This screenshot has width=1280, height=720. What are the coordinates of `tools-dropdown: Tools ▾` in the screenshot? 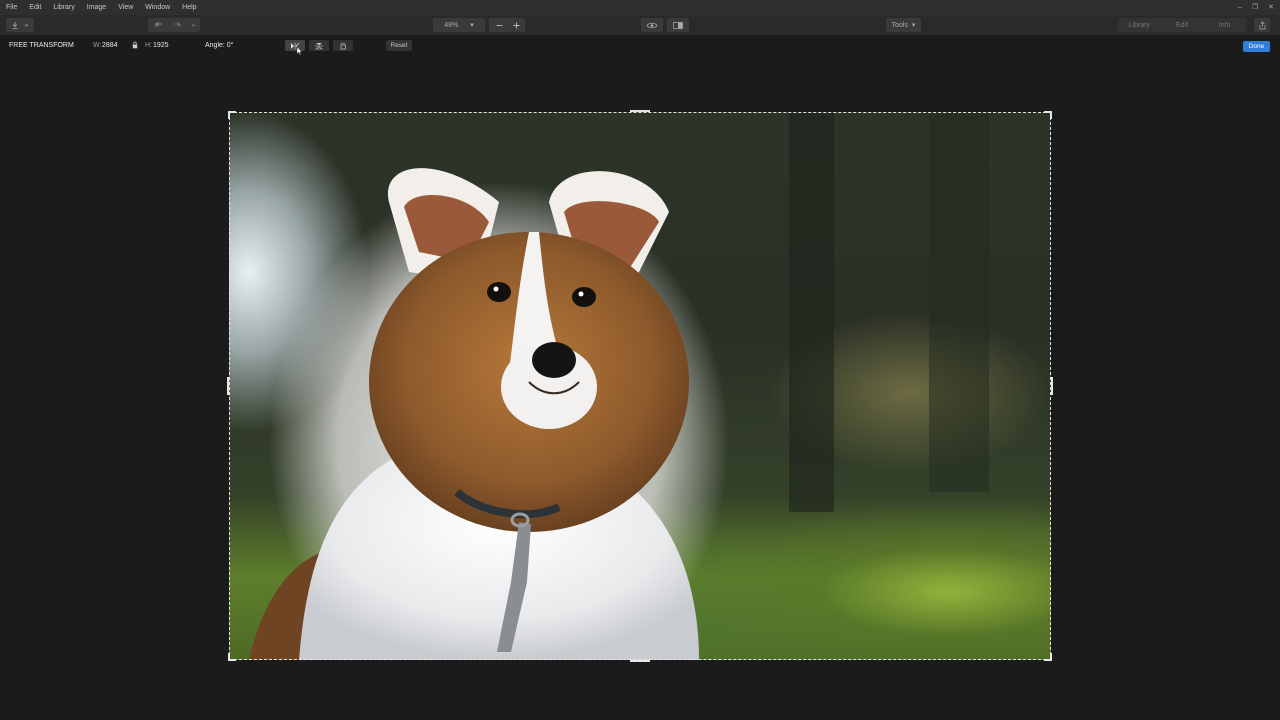 It's located at (903, 25).